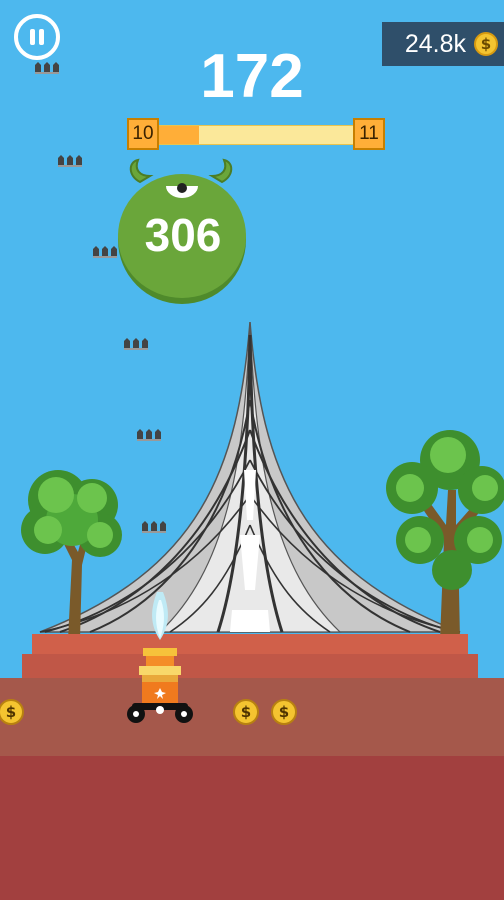 Image resolution: width=504 pixels, height=900 pixels. Describe the element at coordinates (369, 134) in the screenshot. I see `next-level-badge: 11` at that location.